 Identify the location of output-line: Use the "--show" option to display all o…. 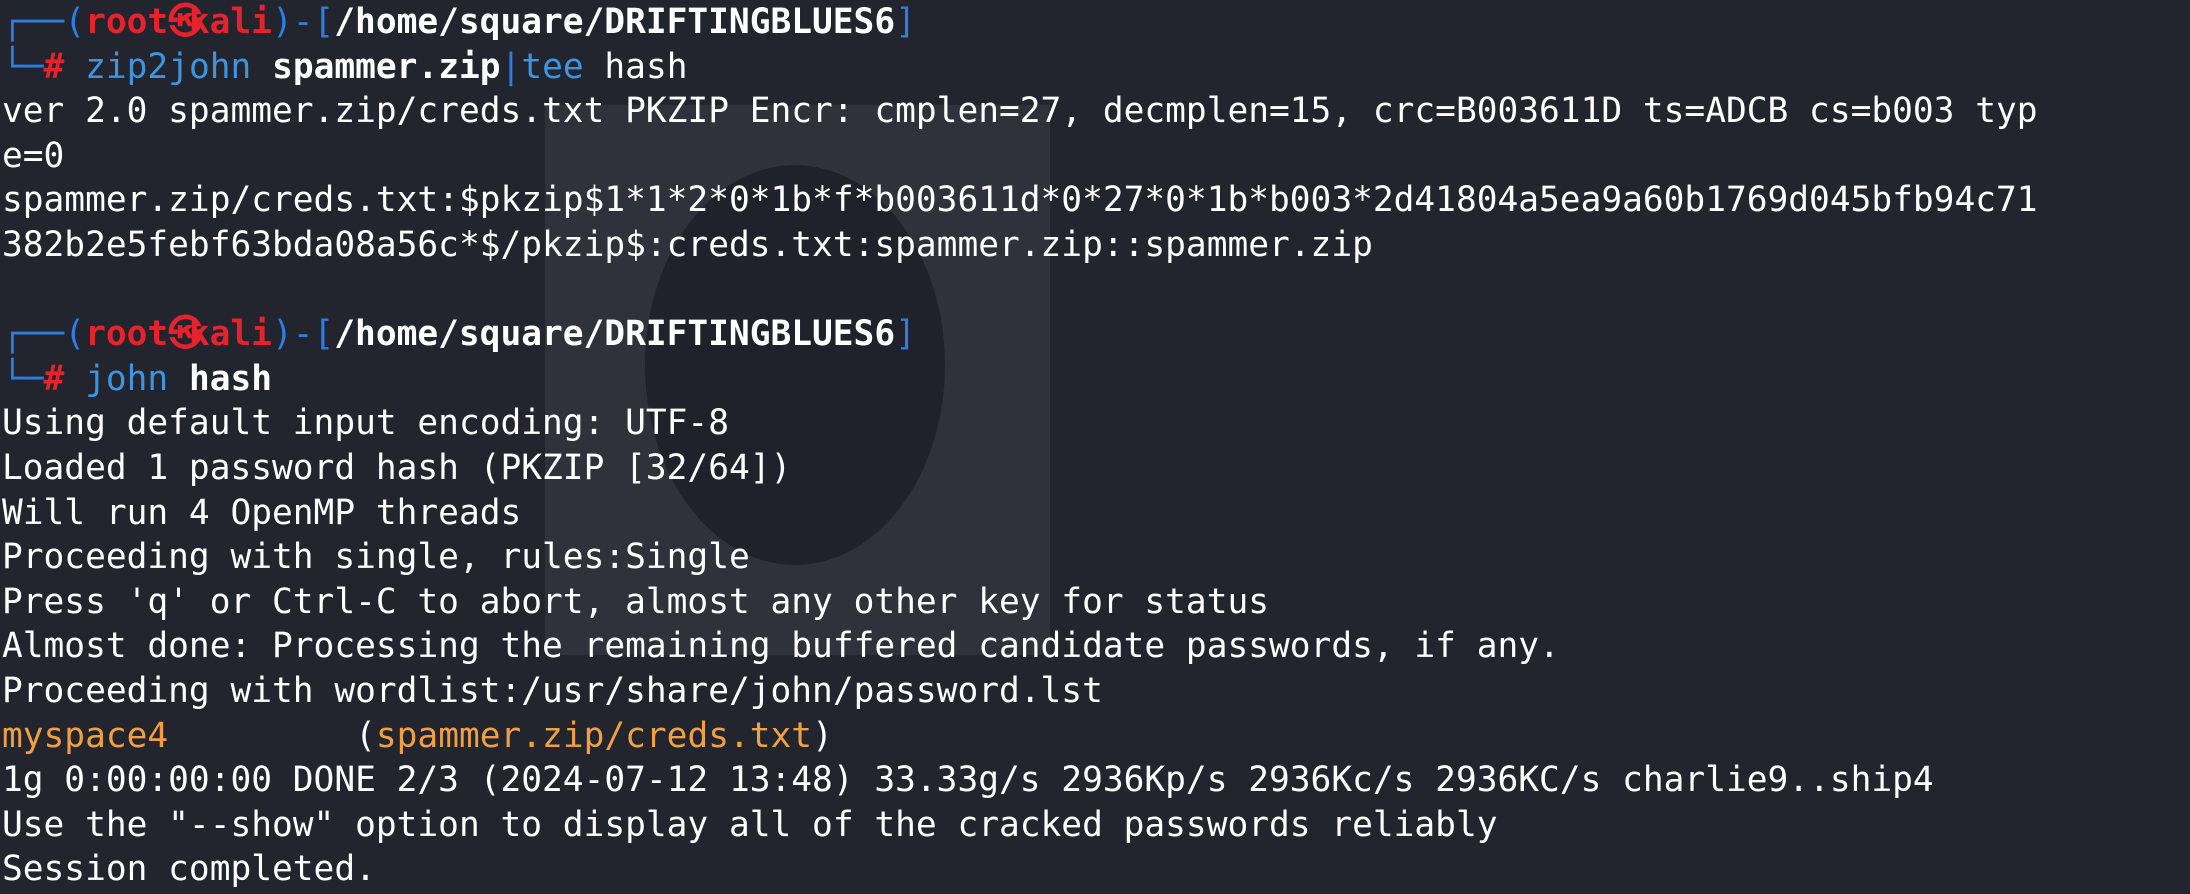
(750, 824).